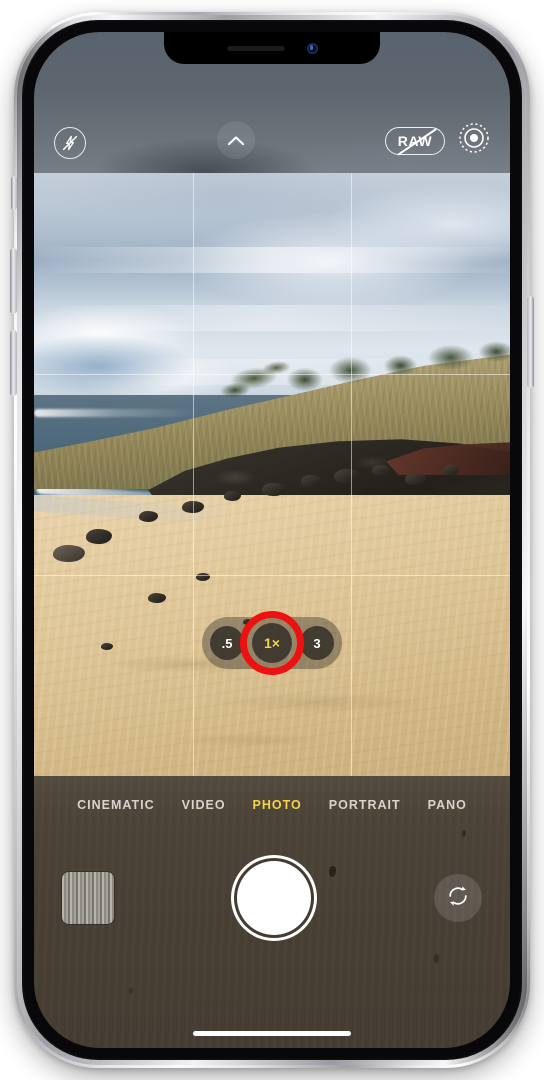 The image size is (544, 1080). Describe the element at coordinates (530, 342) in the screenshot. I see `side-button` at that location.